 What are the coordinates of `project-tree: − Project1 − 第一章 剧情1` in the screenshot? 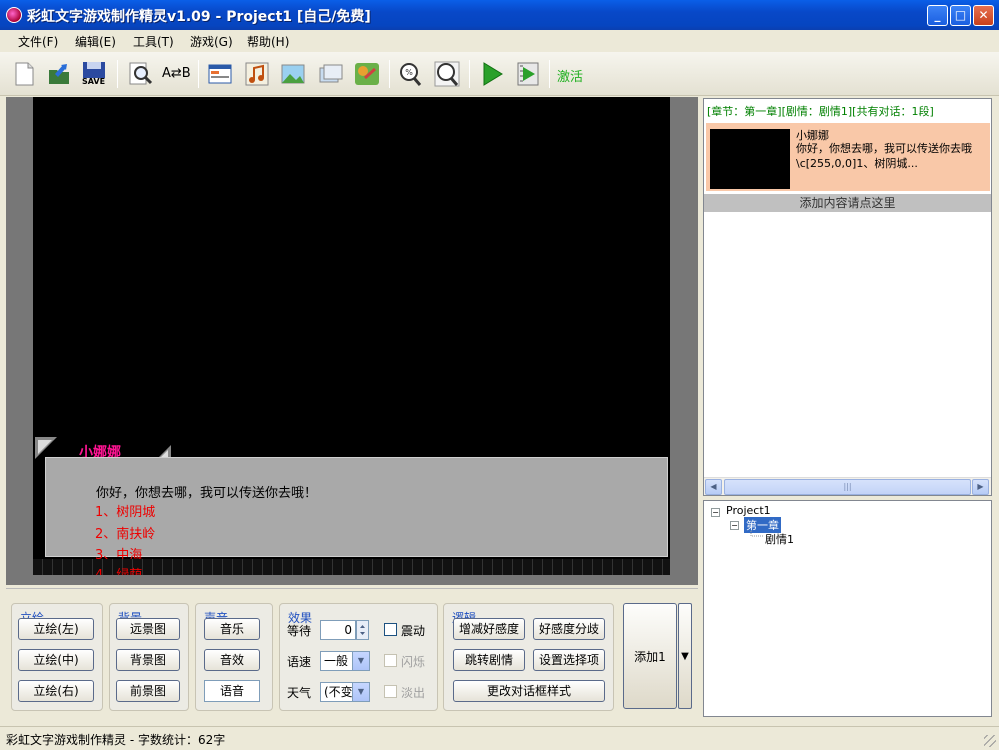 It's located at (847, 608).